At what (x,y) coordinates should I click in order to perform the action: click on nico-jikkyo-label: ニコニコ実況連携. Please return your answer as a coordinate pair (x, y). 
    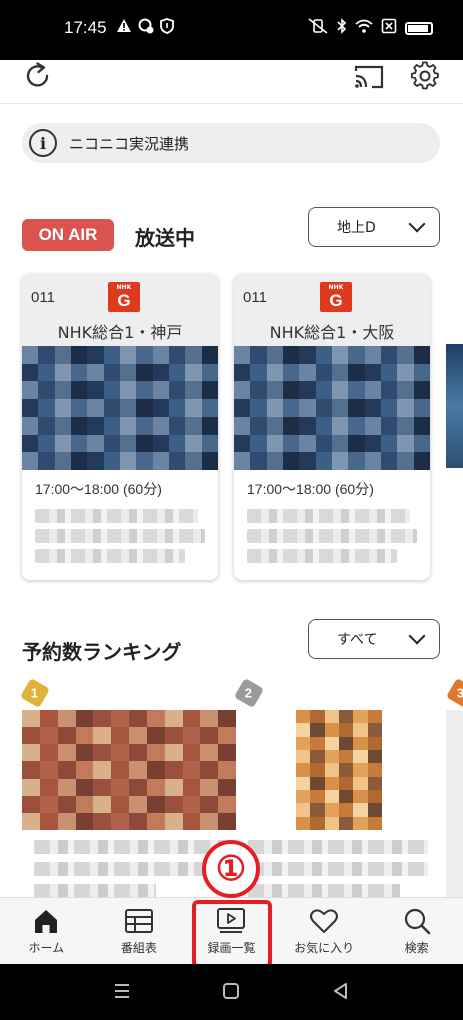
    Looking at the image, I should click on (129, 143).